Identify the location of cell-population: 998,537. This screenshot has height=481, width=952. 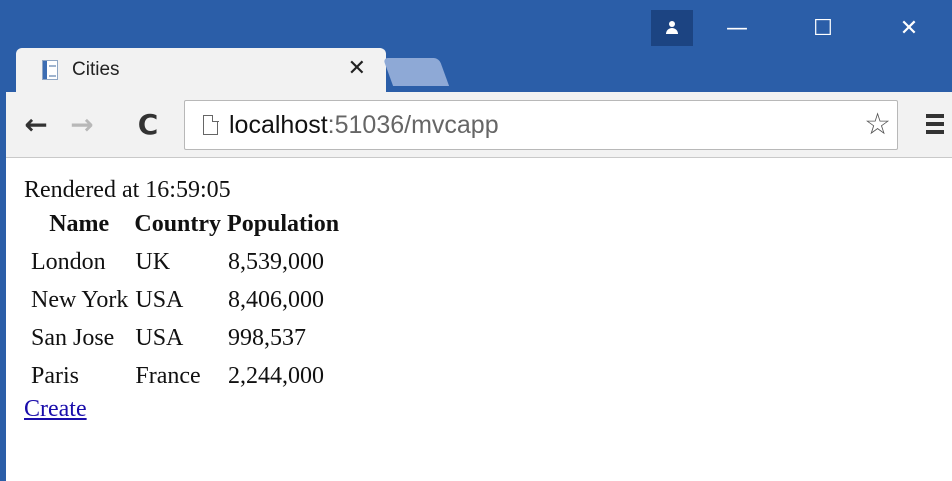
(267, 337).